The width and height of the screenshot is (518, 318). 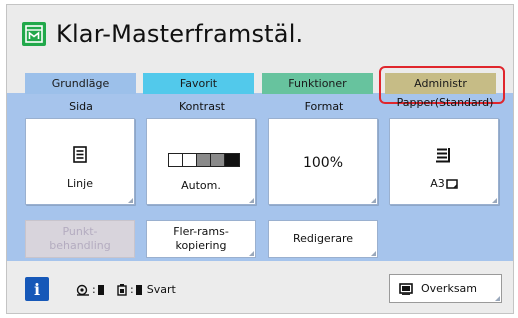 I want to click on redigerare-label: Redigerare, so click(x=323, y=238).